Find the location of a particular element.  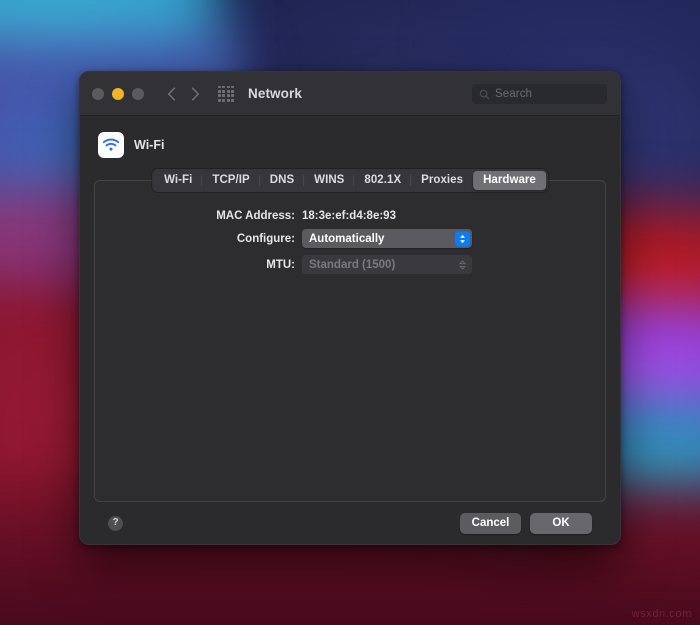

mac-address-row: MAC Address: 18:3e:ef:d4:8e:93 is located at coordinates (350, 216).